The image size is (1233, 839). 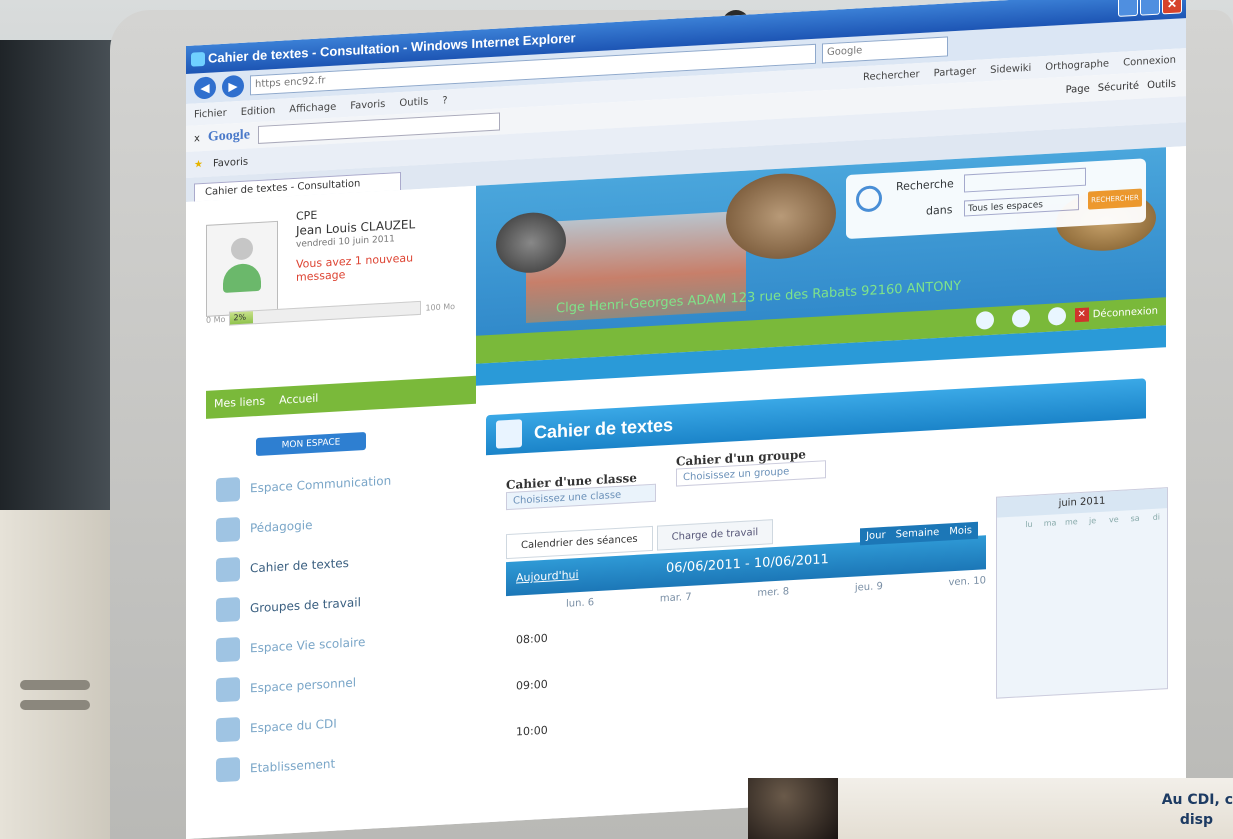 What do you see at coordinates (367, 104) in the screenshot?
I see `menu-favoris: Favoris` at bounding box center [367, 104].